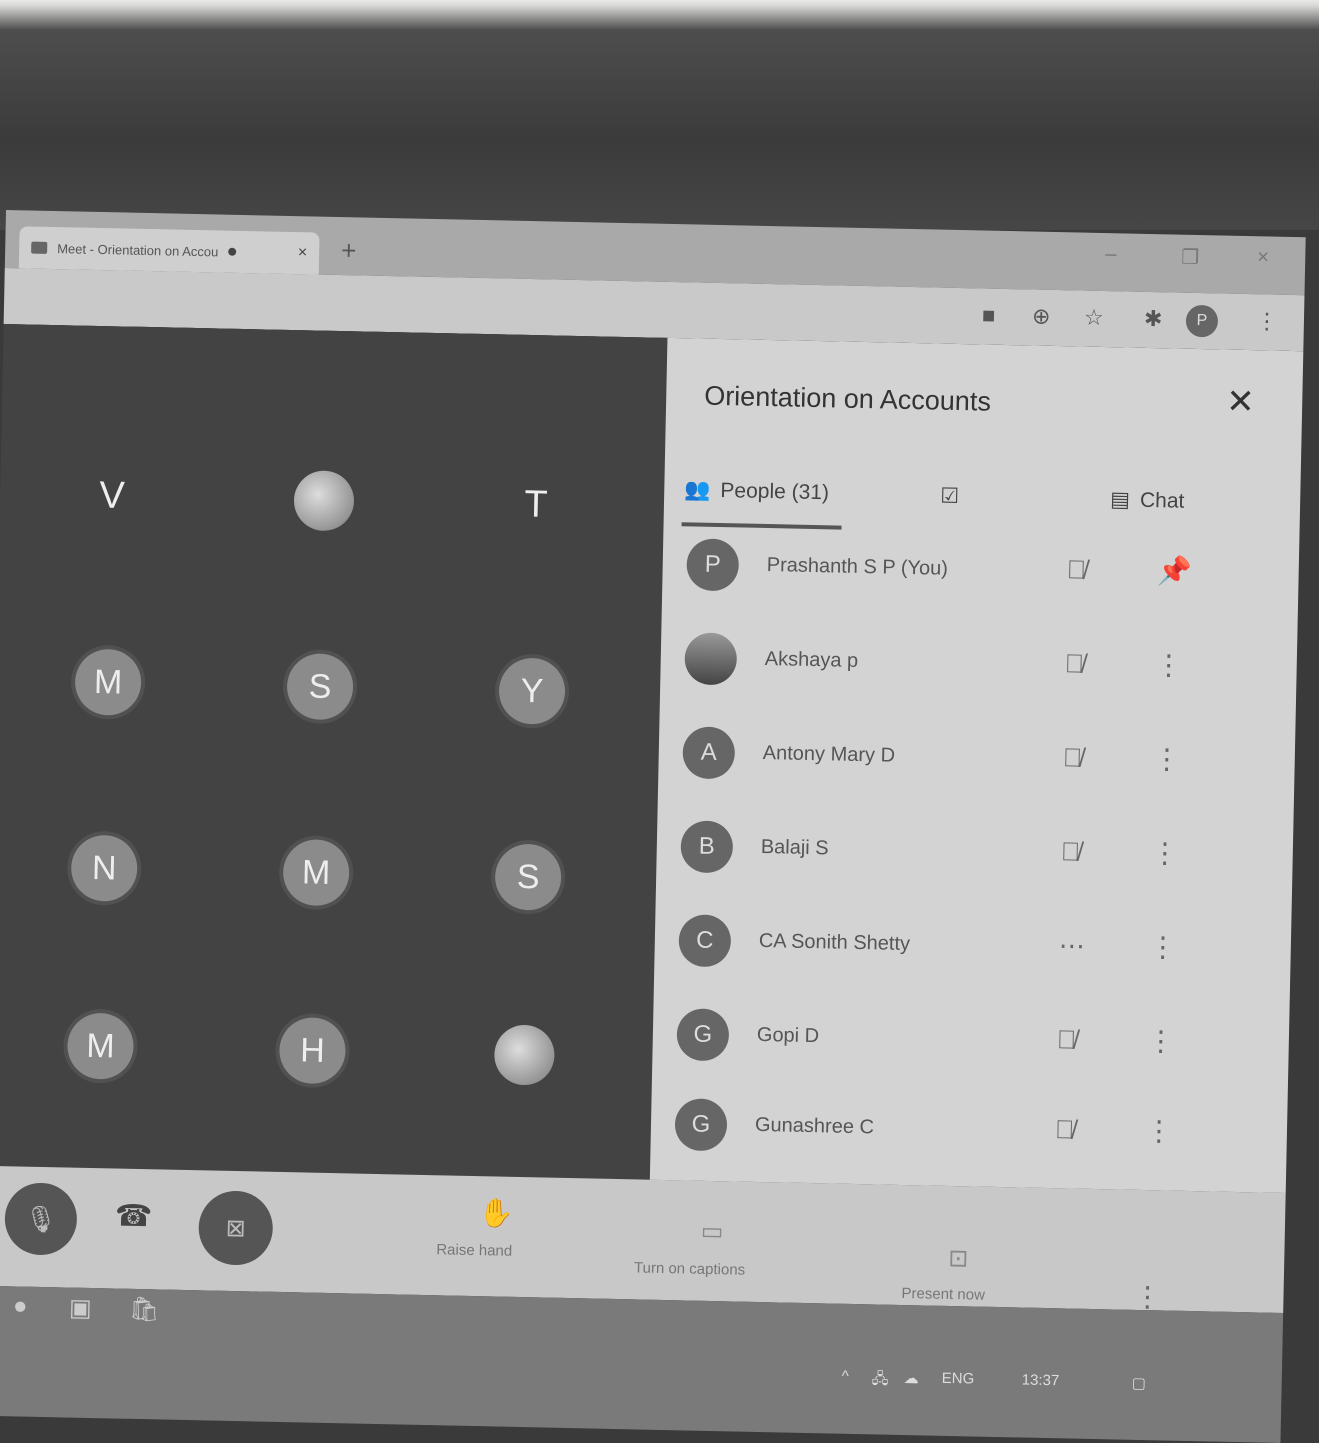 Image resolution: width=1319 pixels, height=1443 pixels. What do you see at coordinates (943, 1294) in the screenshot?
I see `present-label: Present now` at bounding box center [943, 1294].